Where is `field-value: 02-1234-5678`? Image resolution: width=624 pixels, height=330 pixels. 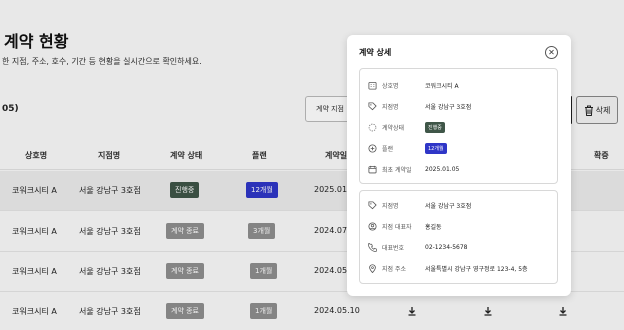
field-value: 02-1234-5678 is located at coordinates (446, 247).